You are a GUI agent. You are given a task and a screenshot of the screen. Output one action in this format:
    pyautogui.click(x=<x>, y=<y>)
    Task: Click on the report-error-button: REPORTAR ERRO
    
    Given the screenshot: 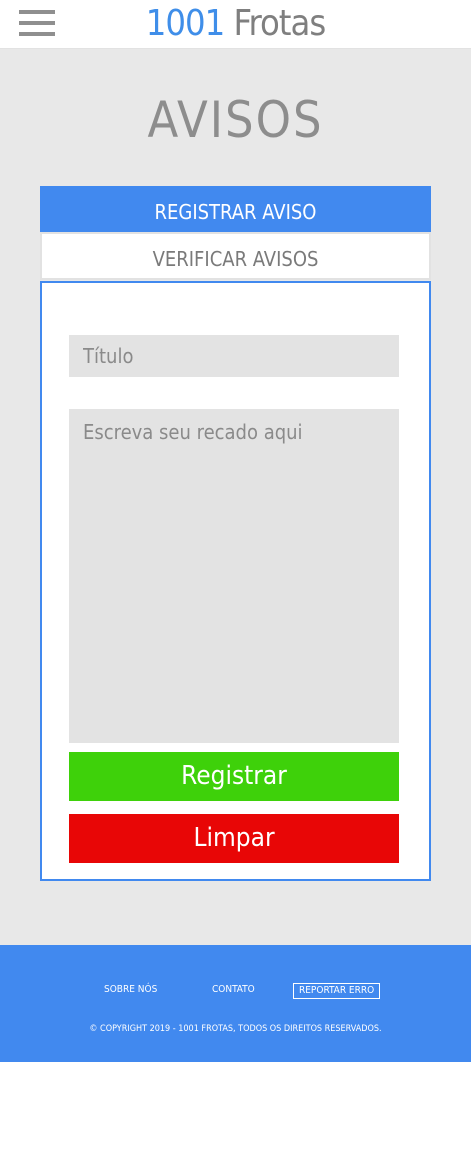 What is the action you would take?
    pyautogui.click(x=337, y=991)
    